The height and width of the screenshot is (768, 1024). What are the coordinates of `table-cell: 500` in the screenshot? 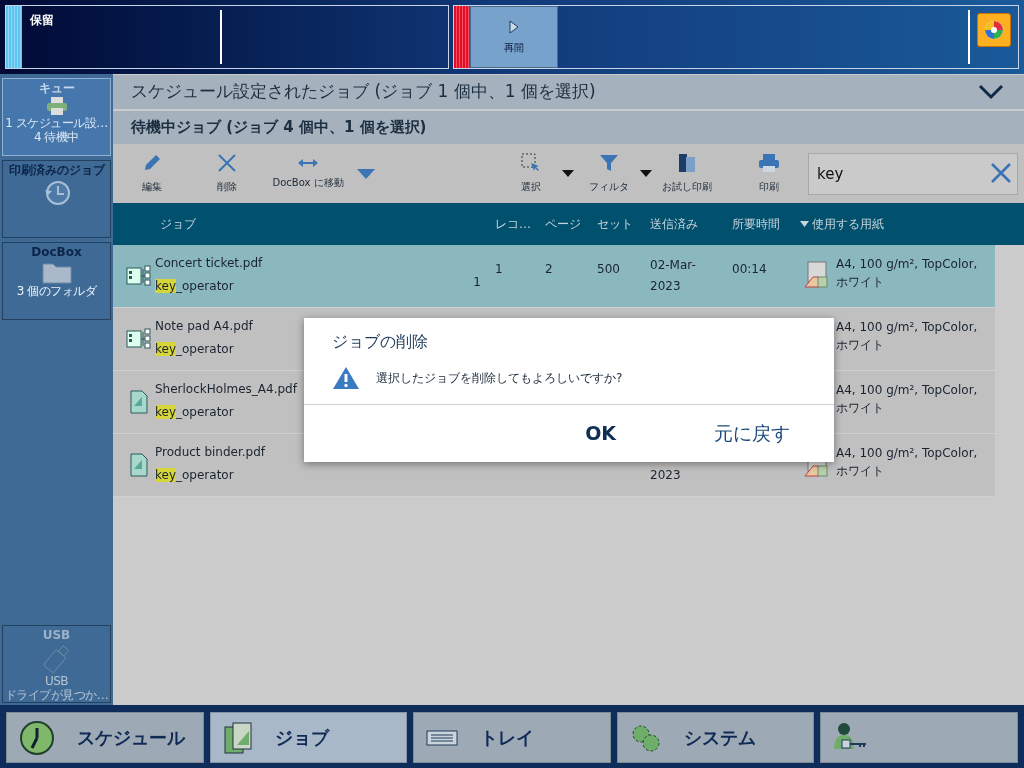 It's located at (608, 269).